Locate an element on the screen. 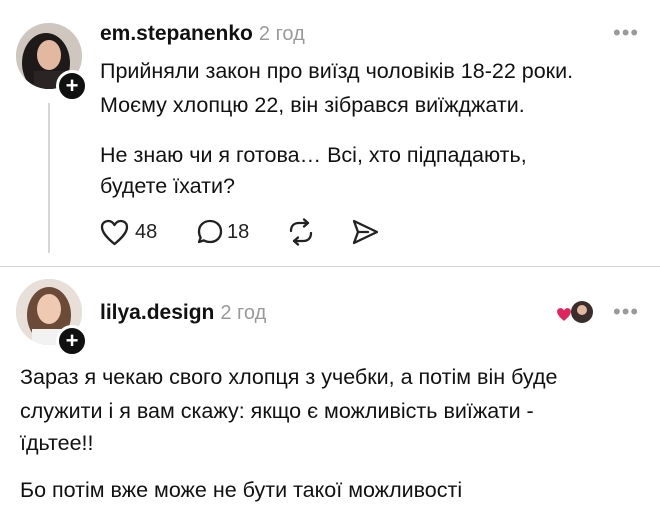  share-button is located at coordinates (365, 234).